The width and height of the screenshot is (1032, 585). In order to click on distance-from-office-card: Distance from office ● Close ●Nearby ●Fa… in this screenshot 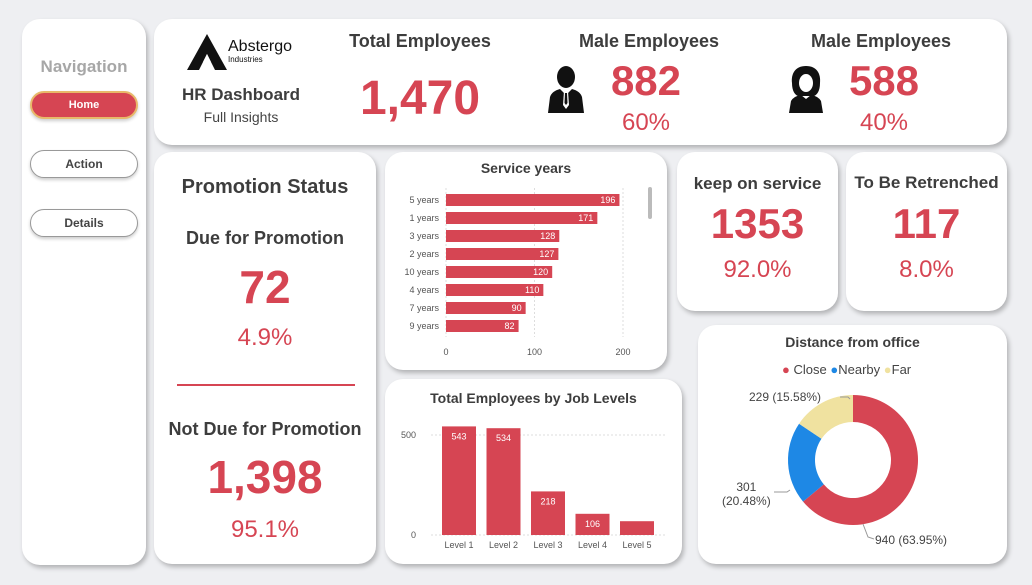, I will do `click(852, 444)`.